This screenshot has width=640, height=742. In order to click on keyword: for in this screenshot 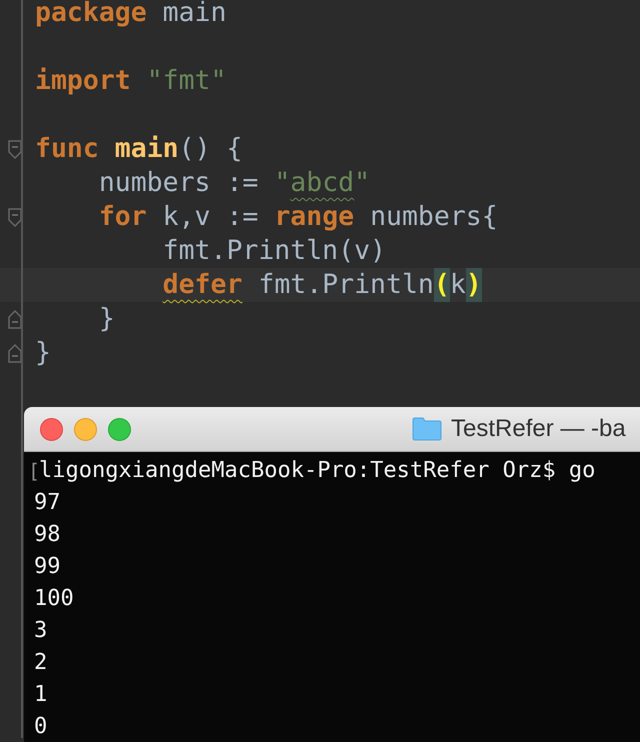, I will do `click(122, 217)`.